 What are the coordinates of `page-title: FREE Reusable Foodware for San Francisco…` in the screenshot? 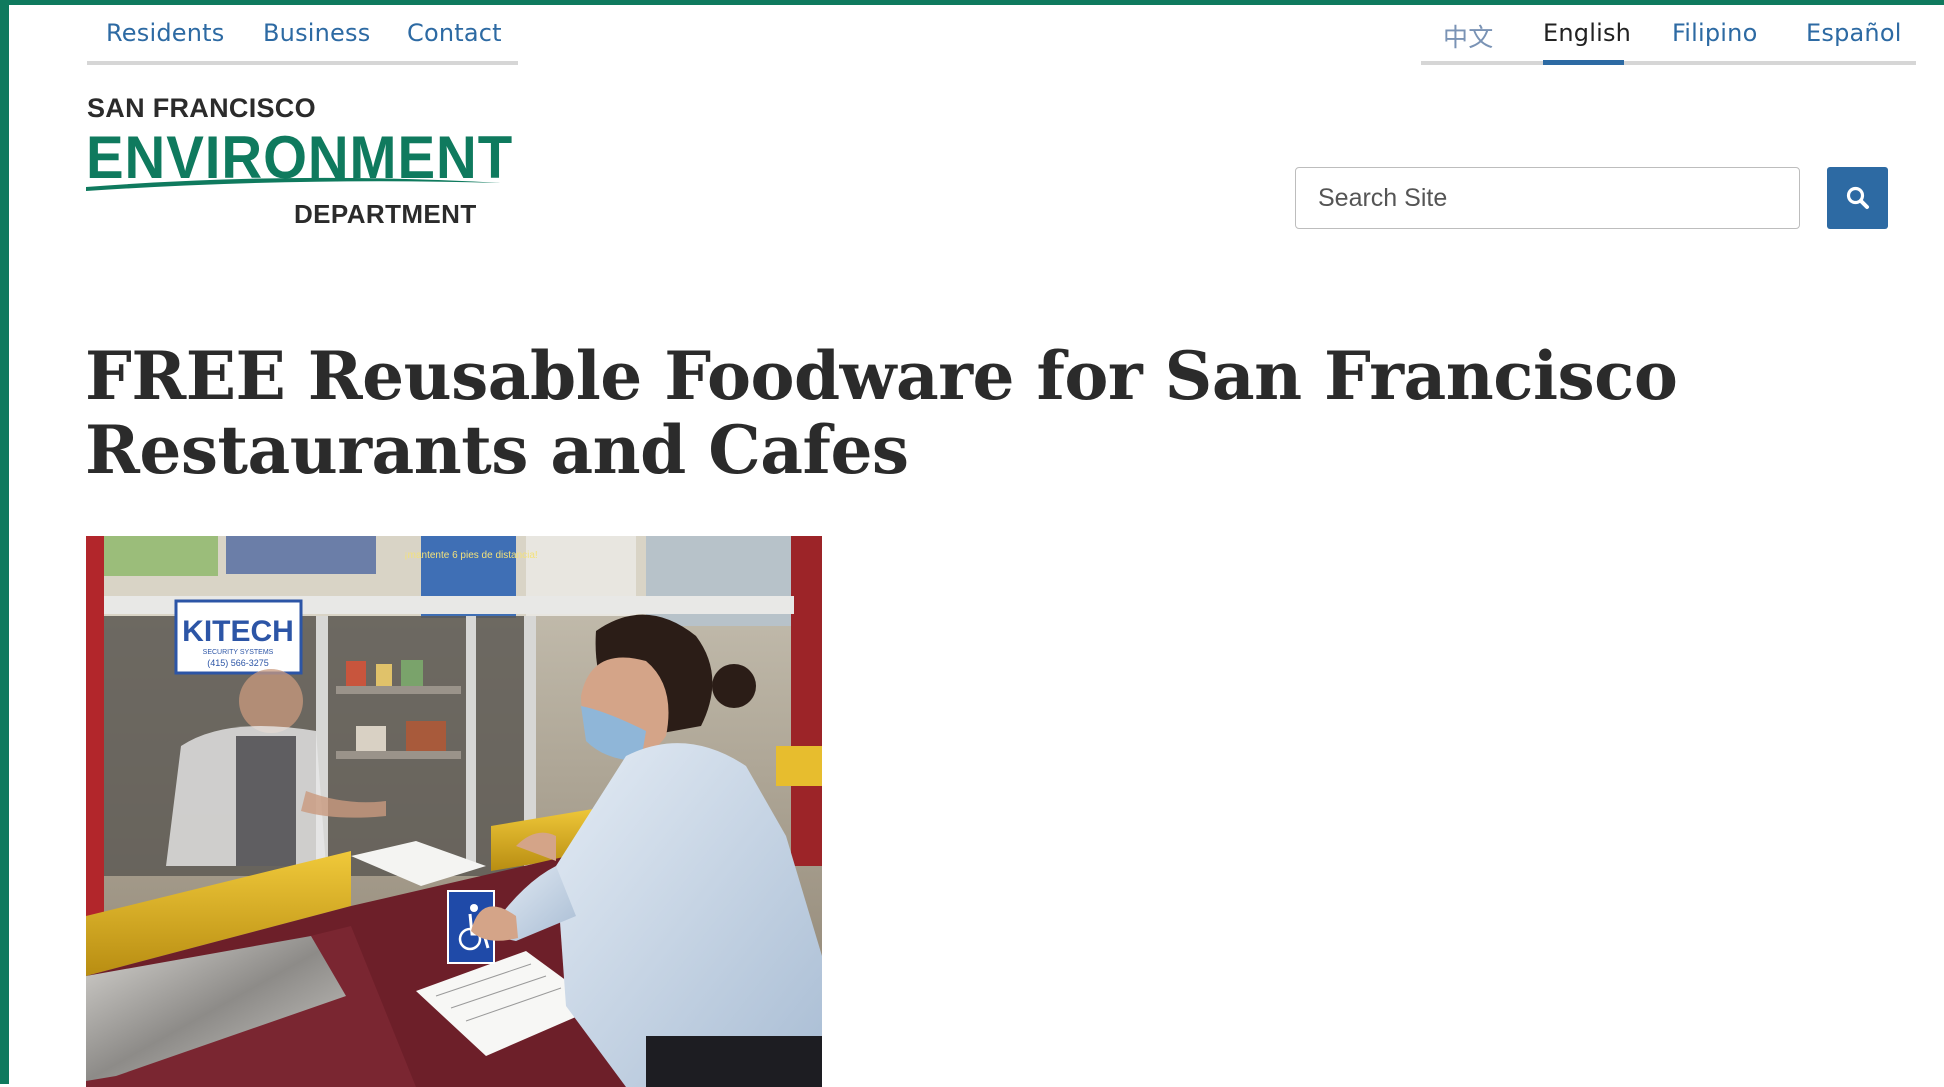 It's located at (881, 413).